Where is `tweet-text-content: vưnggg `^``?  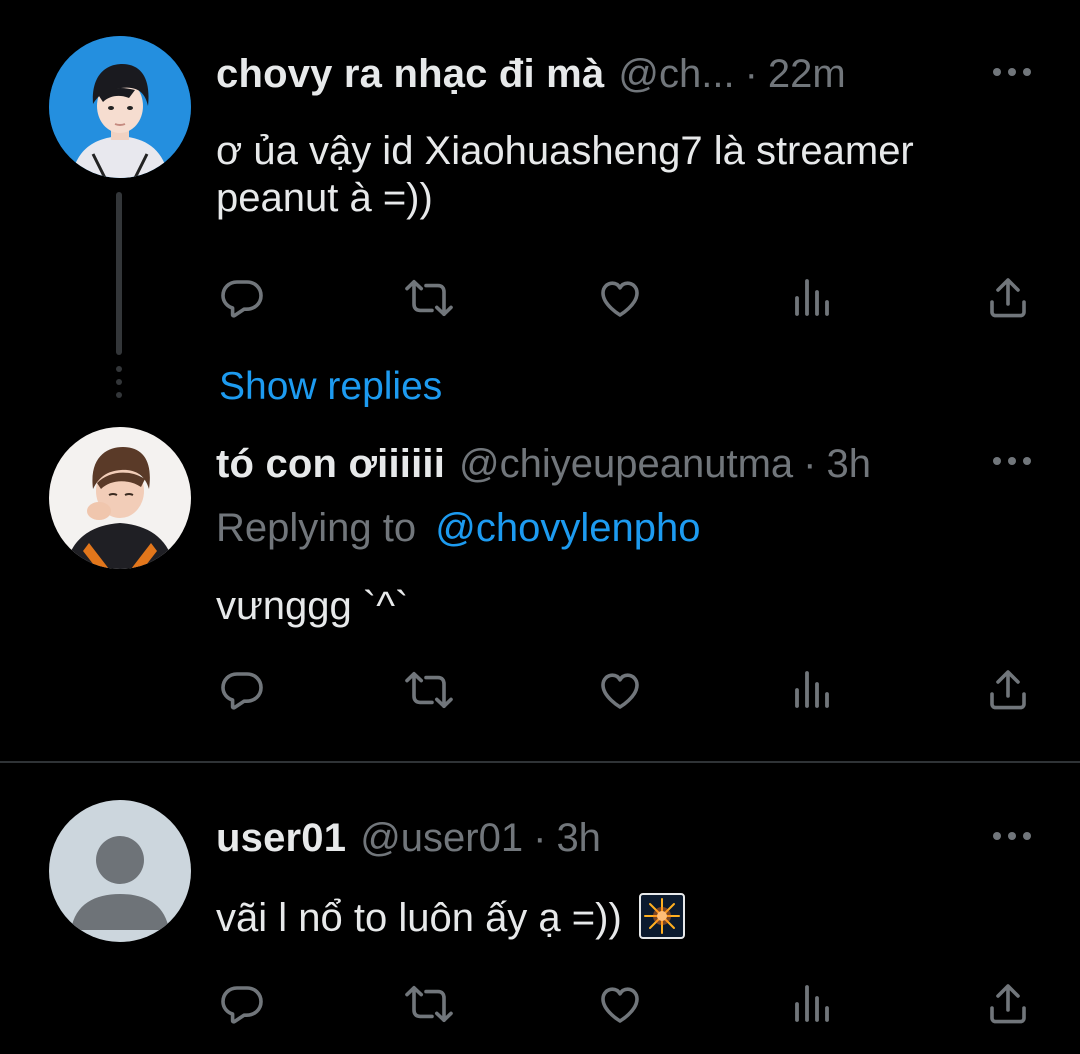
tweet-text-content: vưnggg `^` is located at coordinates (312, 606).